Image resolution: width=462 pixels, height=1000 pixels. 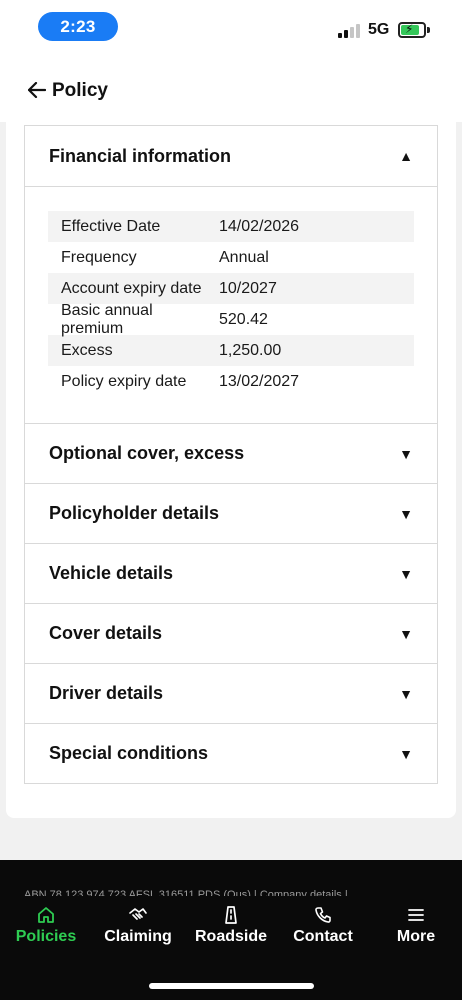 I want to click on section-title: Special conditions, so click(x=129, y=753).